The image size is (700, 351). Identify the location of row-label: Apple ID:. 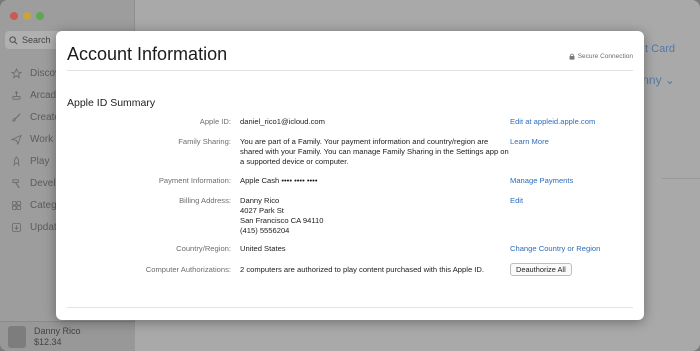
(215, 121).